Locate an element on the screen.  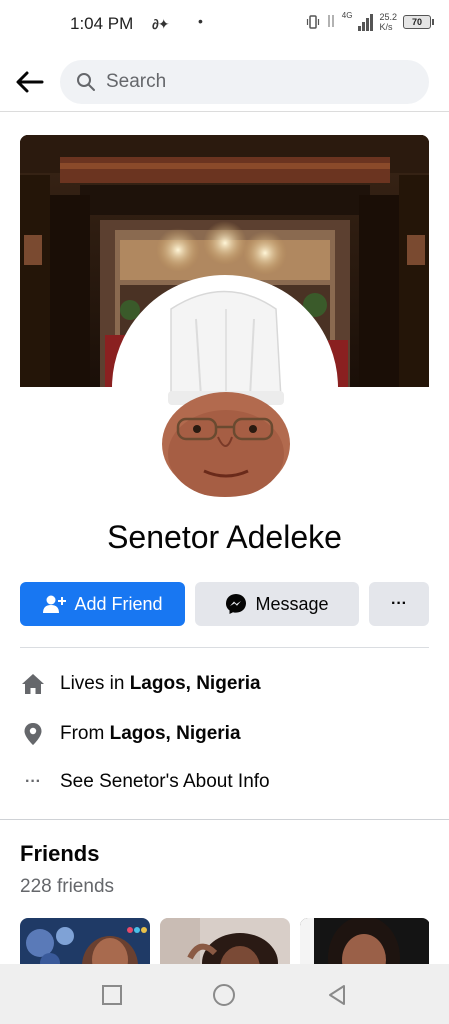
back-nav-button is located at coordinates (337, 995).